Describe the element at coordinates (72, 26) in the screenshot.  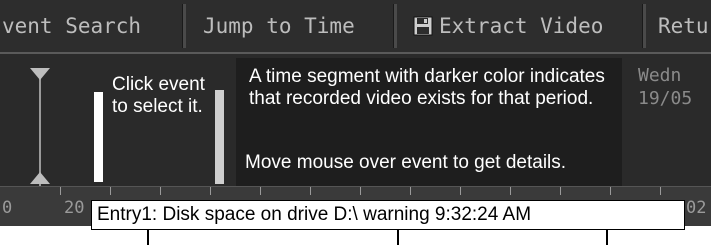
I see `event-search-label: vent Search` at that location.